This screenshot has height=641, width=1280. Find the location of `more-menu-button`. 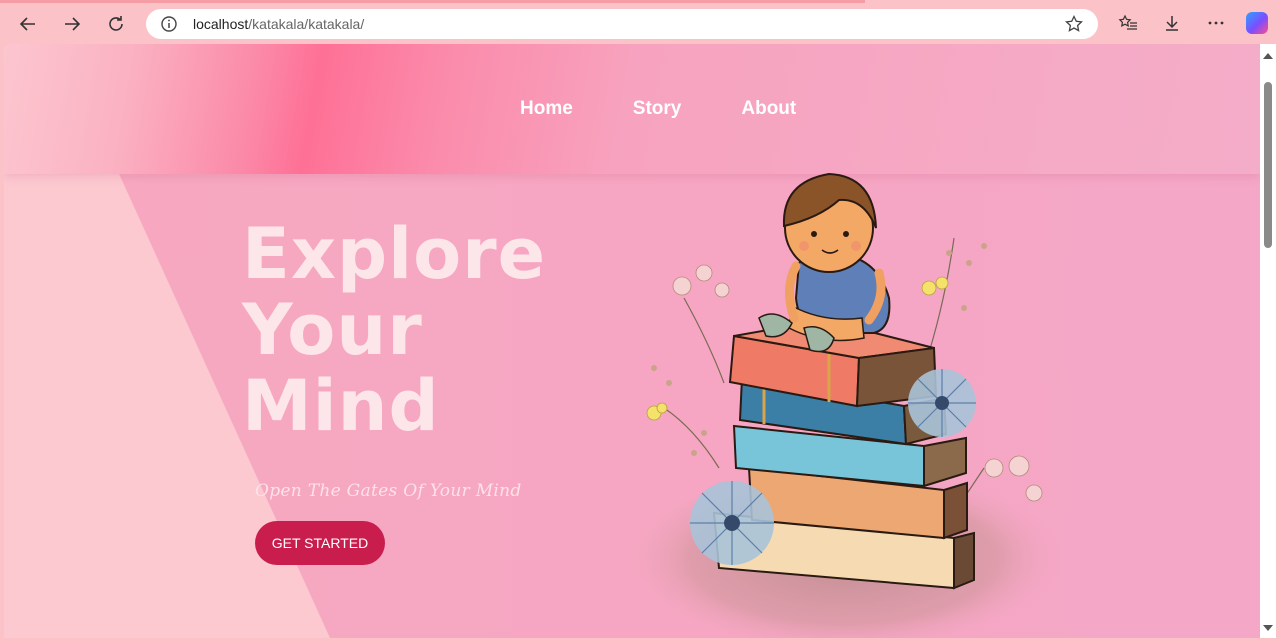

more-menu-button is located at coordinates (1216, 23).